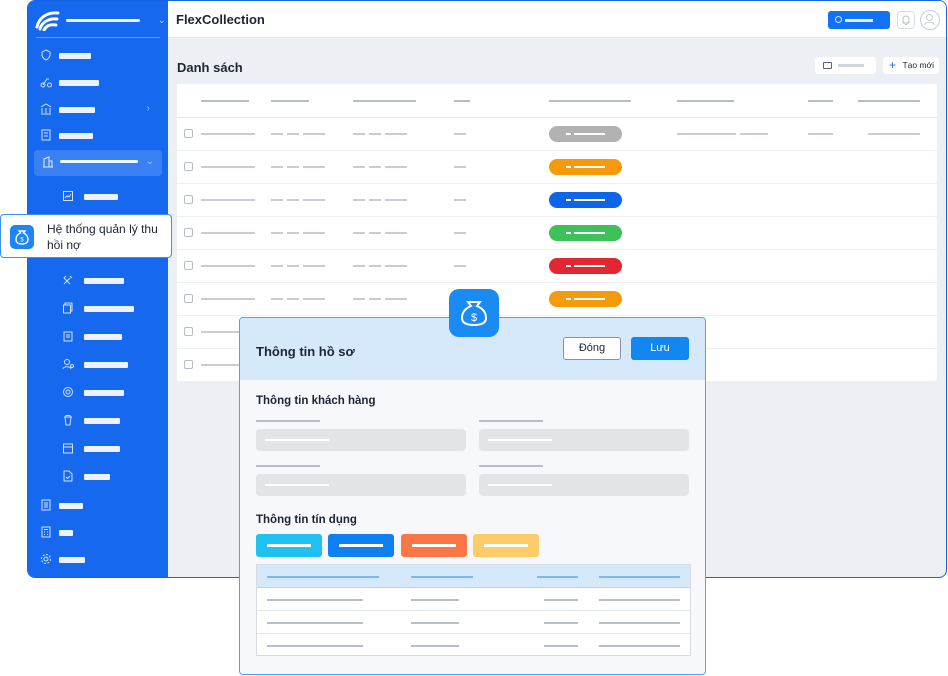 This screenshot has width=948, height=676. I want to click on notification-button, so click(906, 20).